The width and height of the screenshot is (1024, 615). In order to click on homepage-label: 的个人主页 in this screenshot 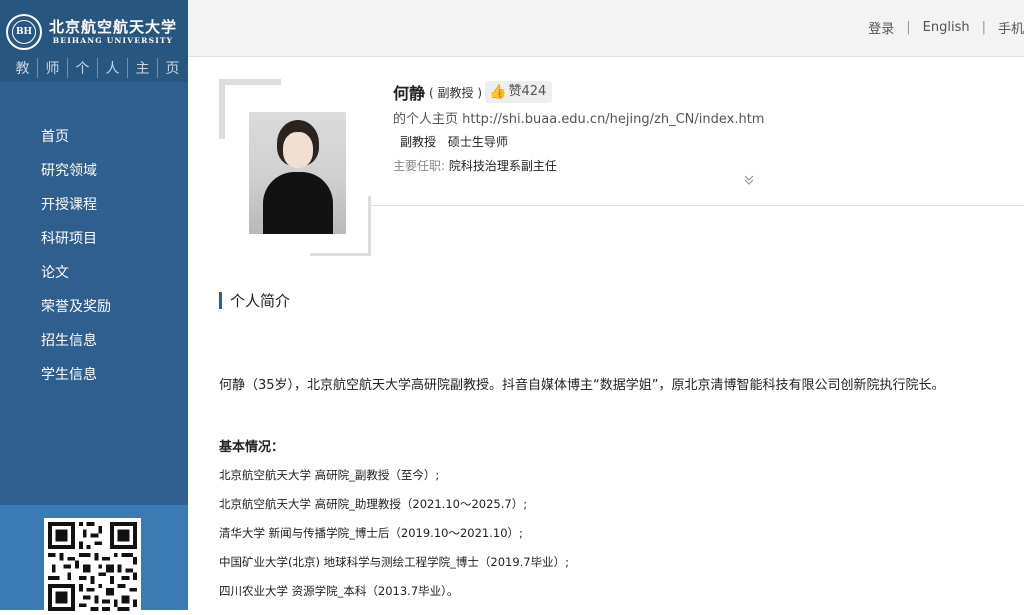, I will do `click(426, 119)`.